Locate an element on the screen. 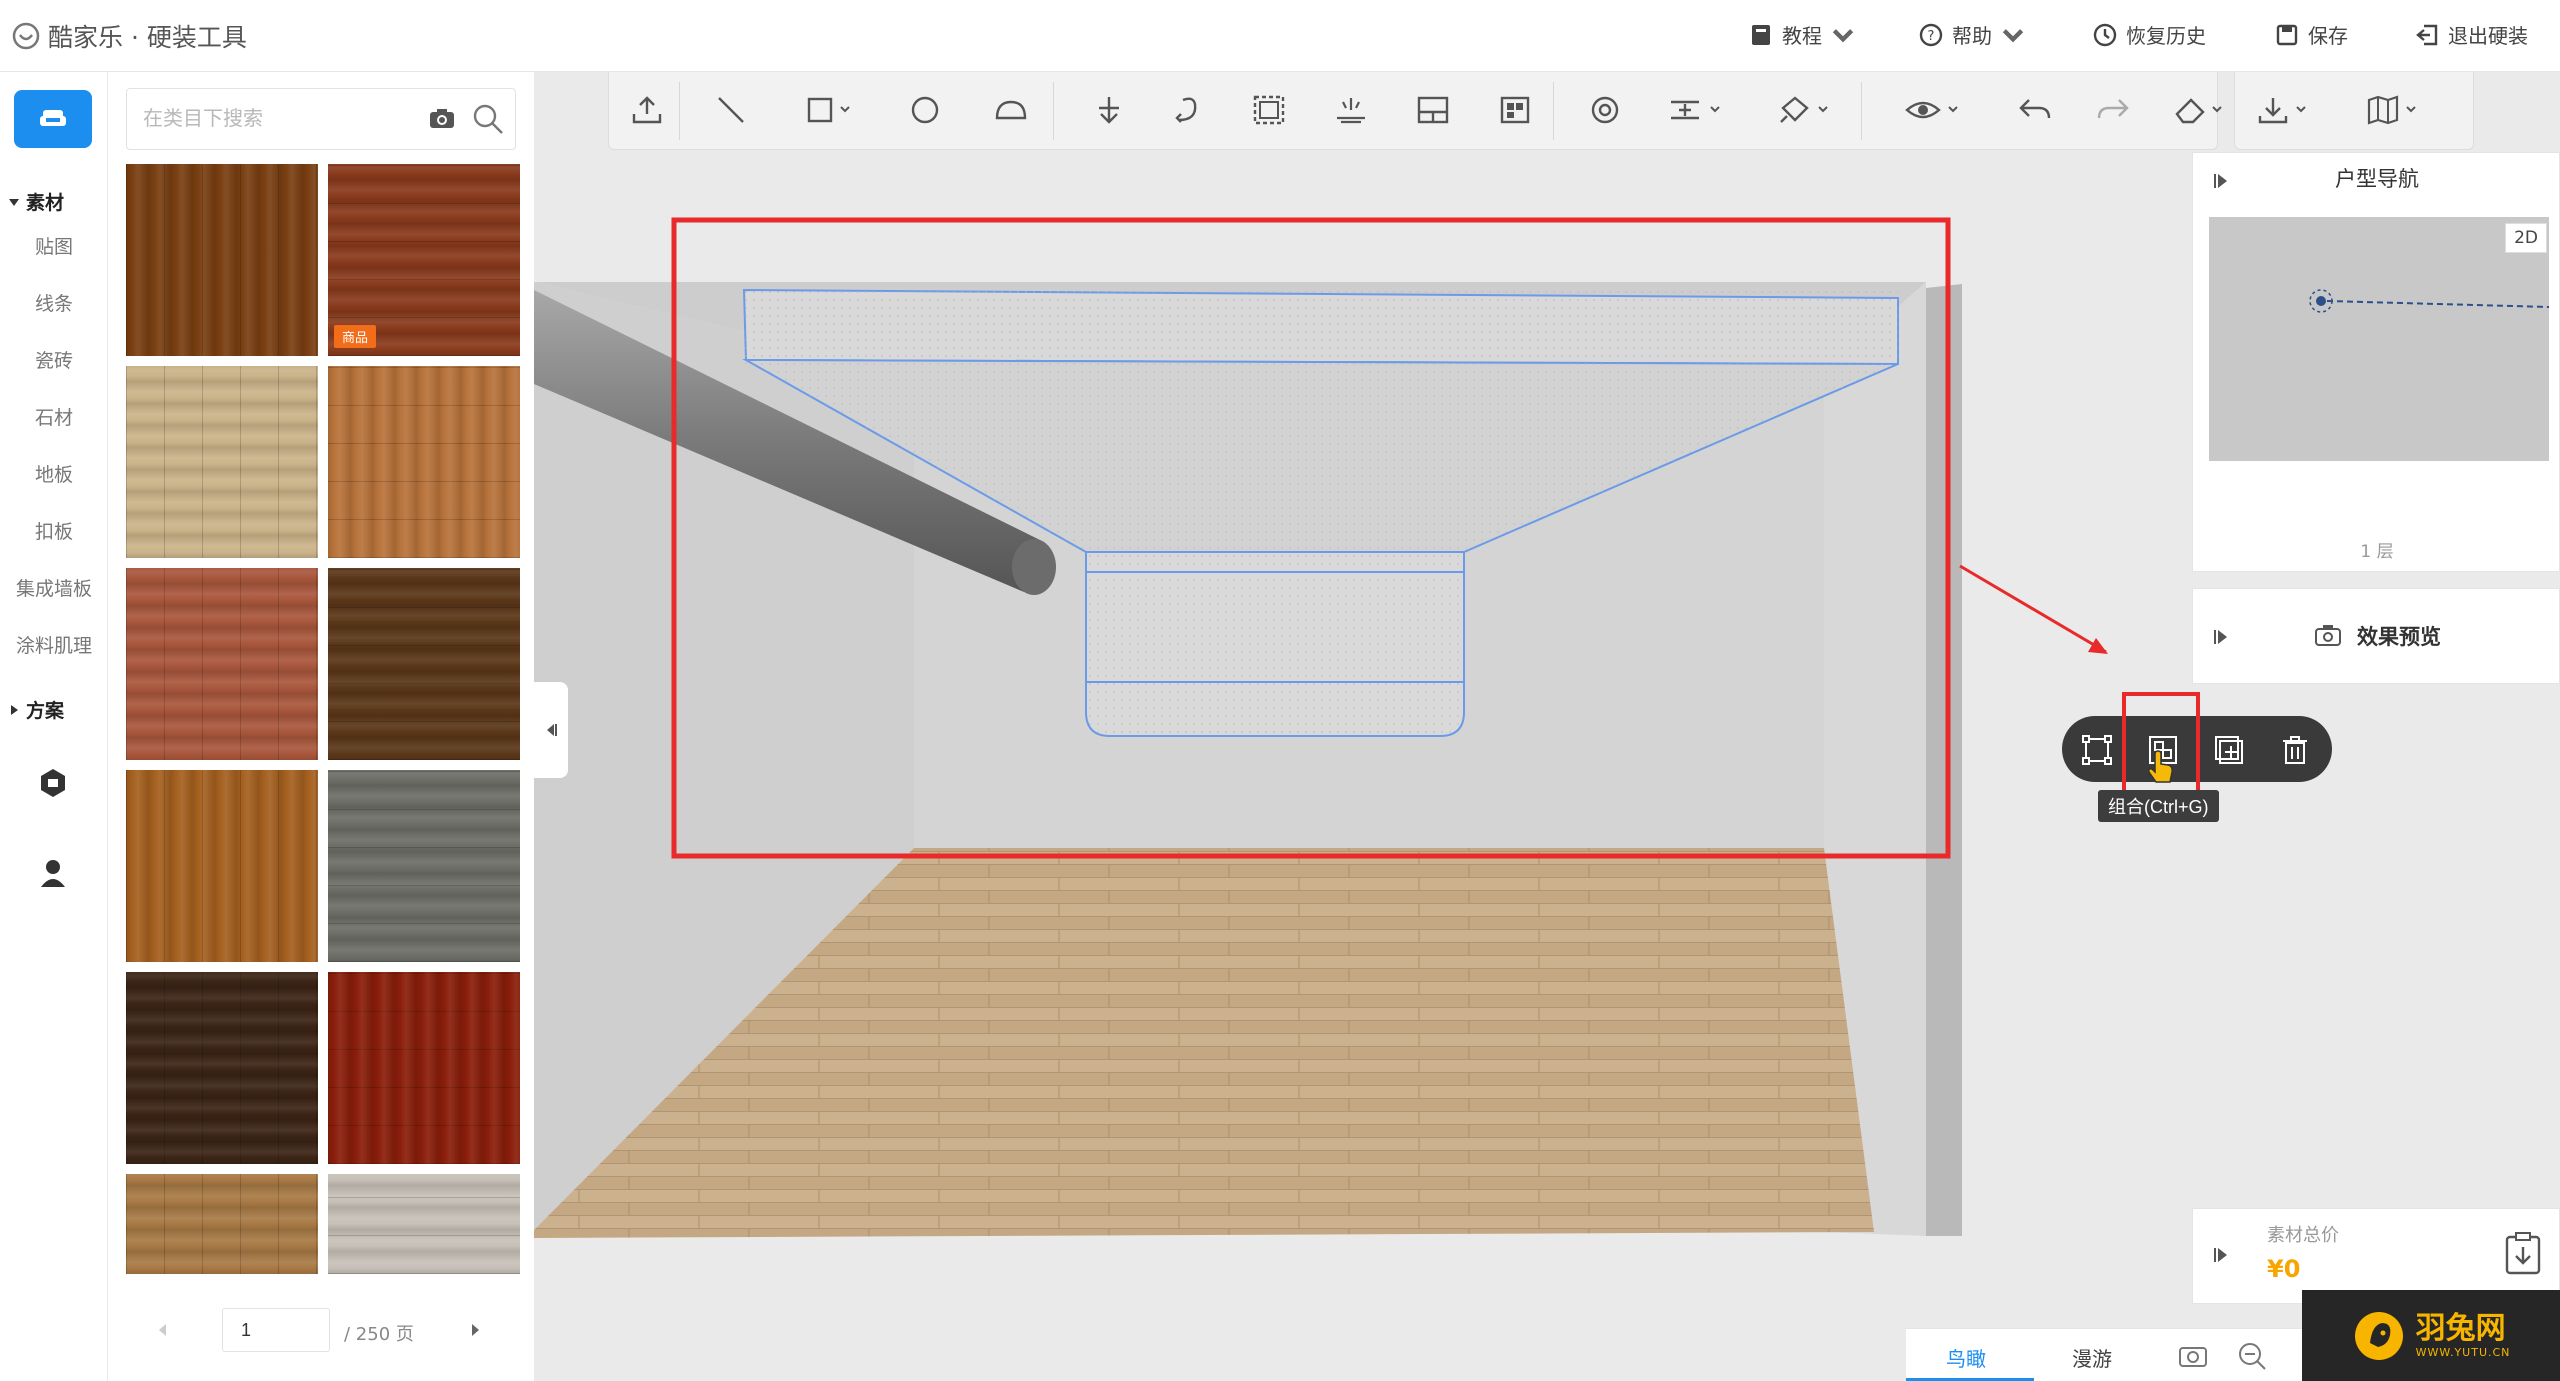  rail-item-panel: 扣板 is located at coordinates (54, 530).